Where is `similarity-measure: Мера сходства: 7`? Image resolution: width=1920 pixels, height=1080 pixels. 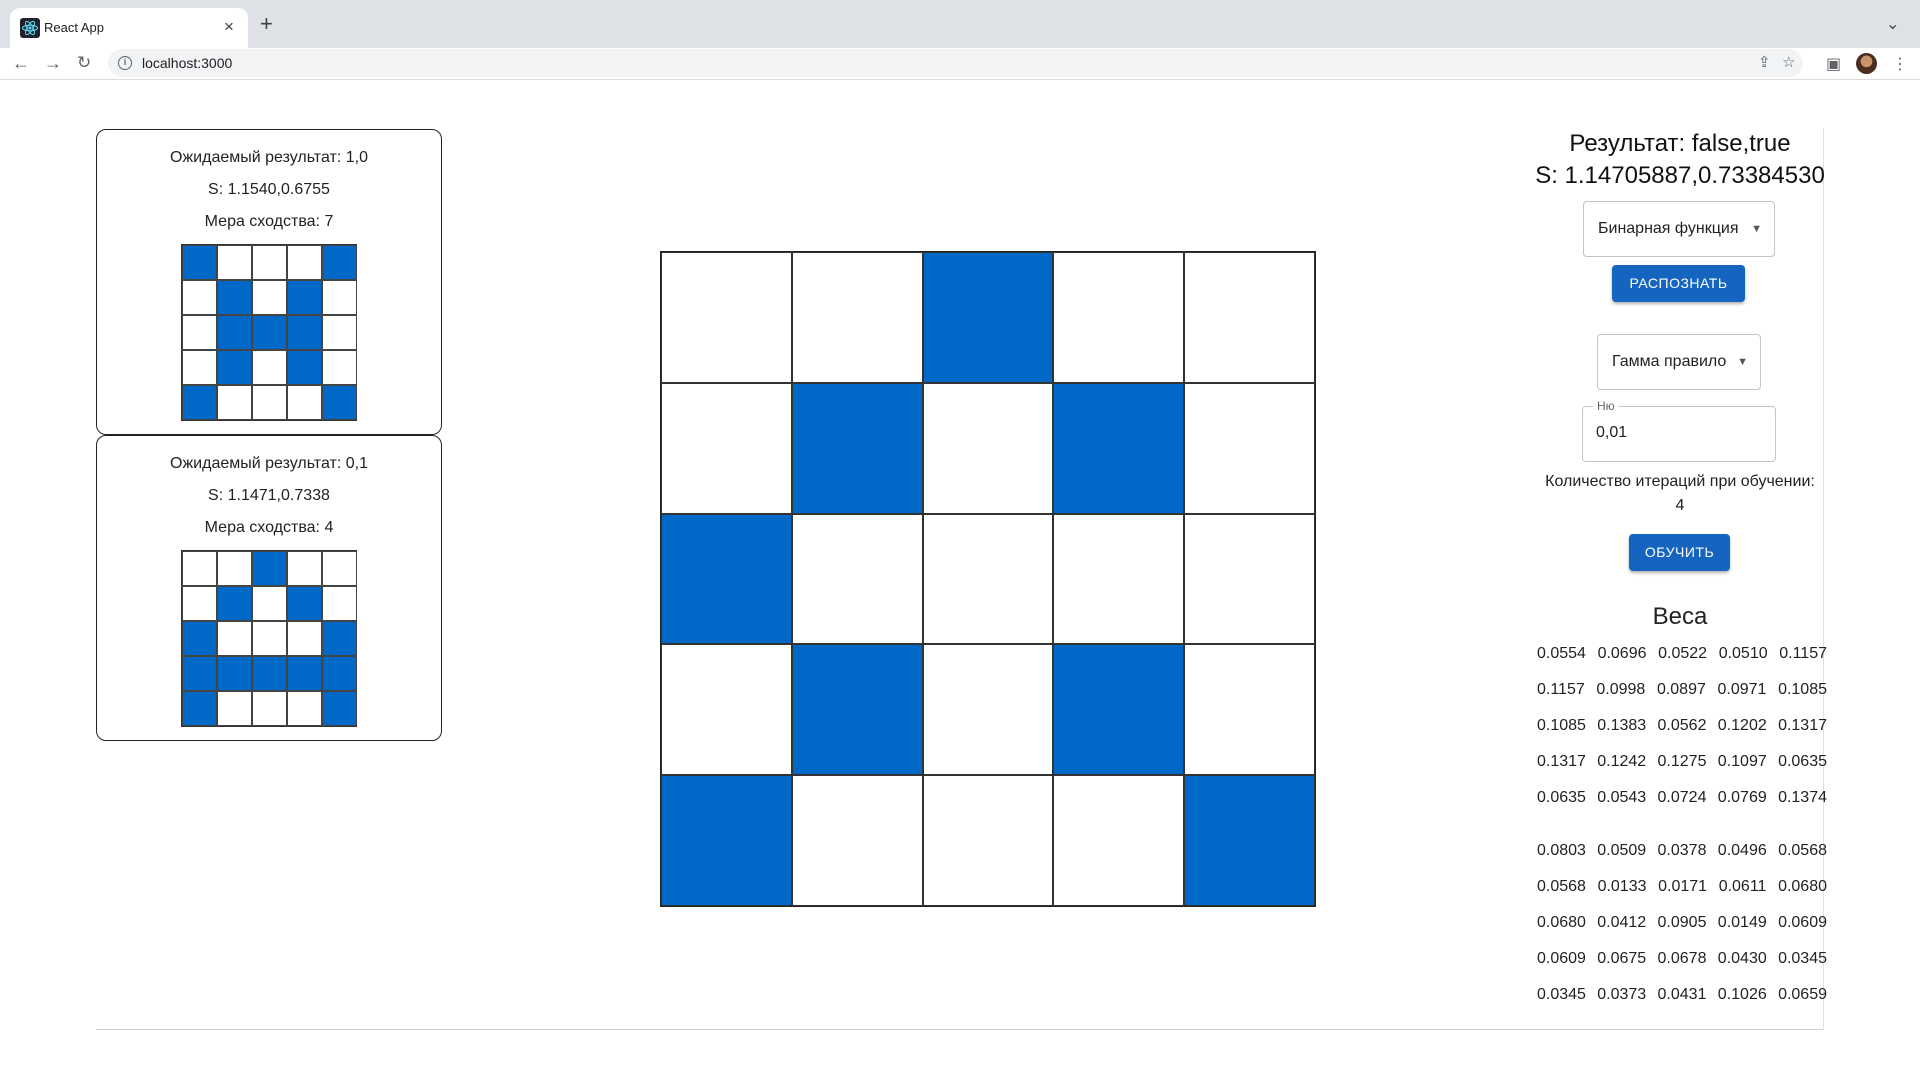 similarity-measure: Мера сходства: 7 is located at coordinates (269, 221).